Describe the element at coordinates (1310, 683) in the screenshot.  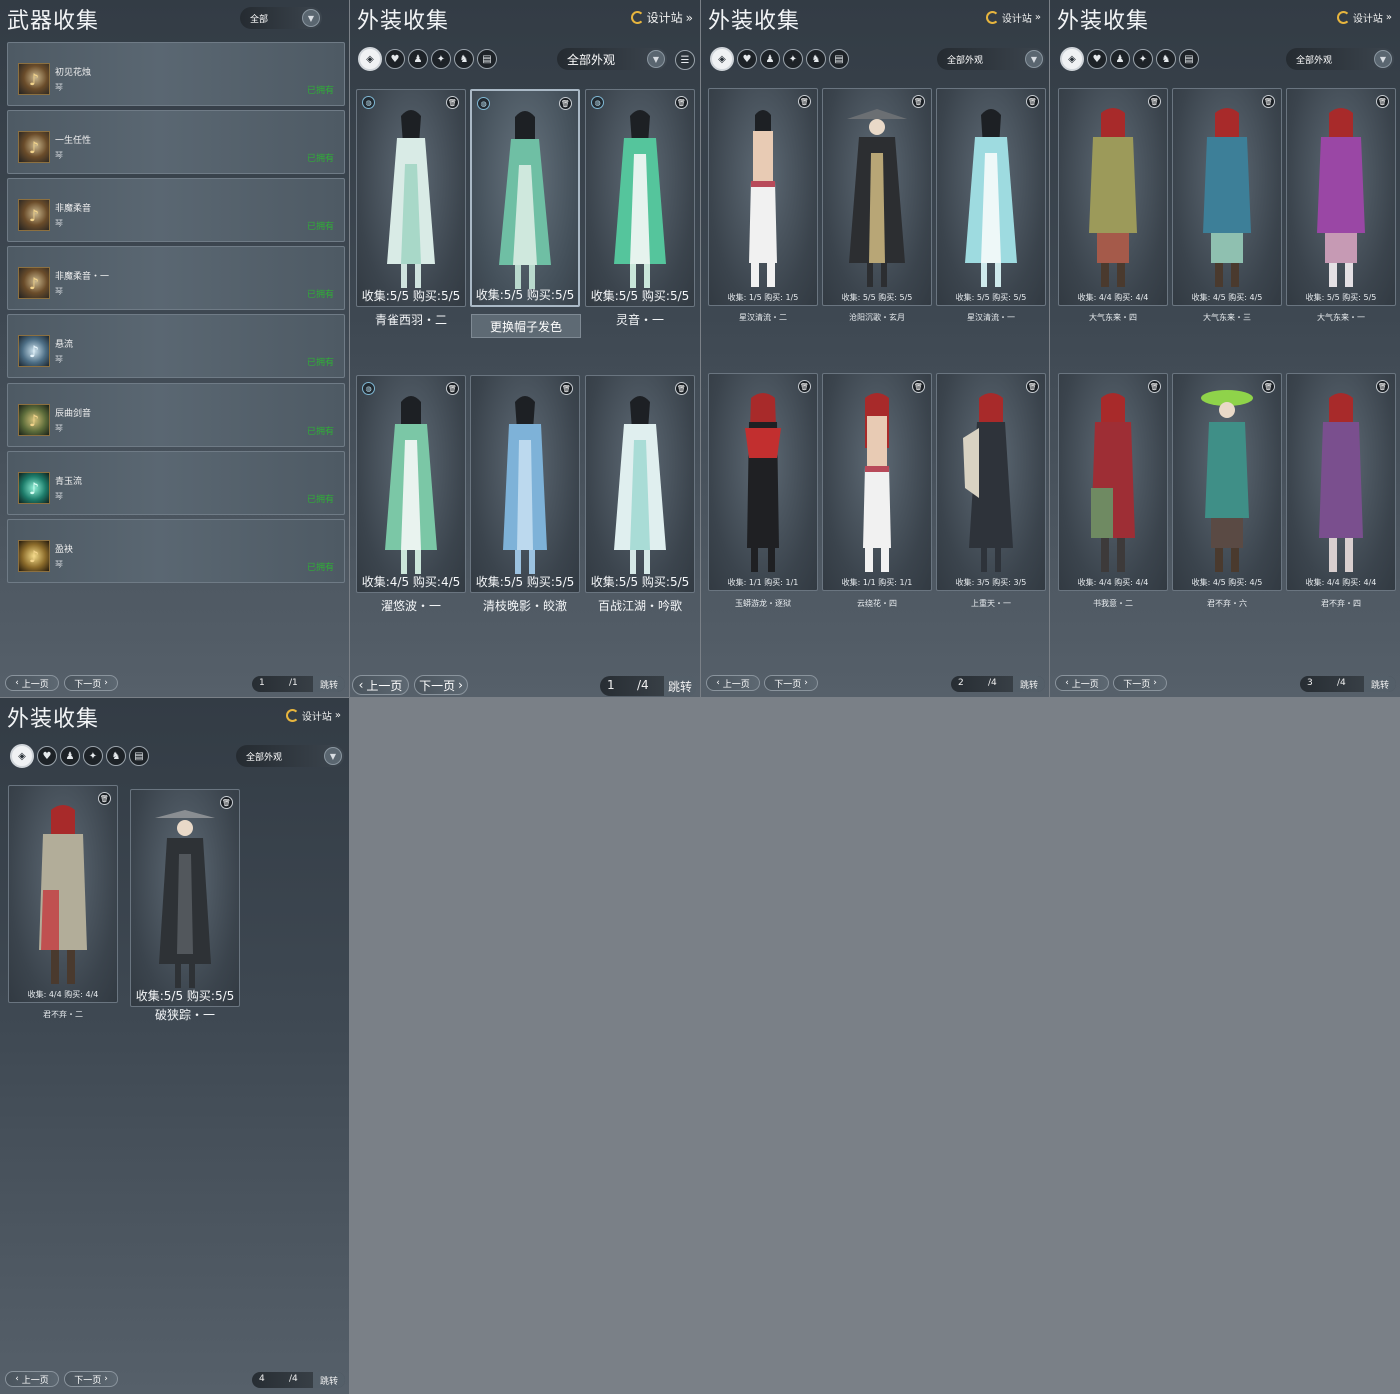
I see `page-input: 3` at that location.